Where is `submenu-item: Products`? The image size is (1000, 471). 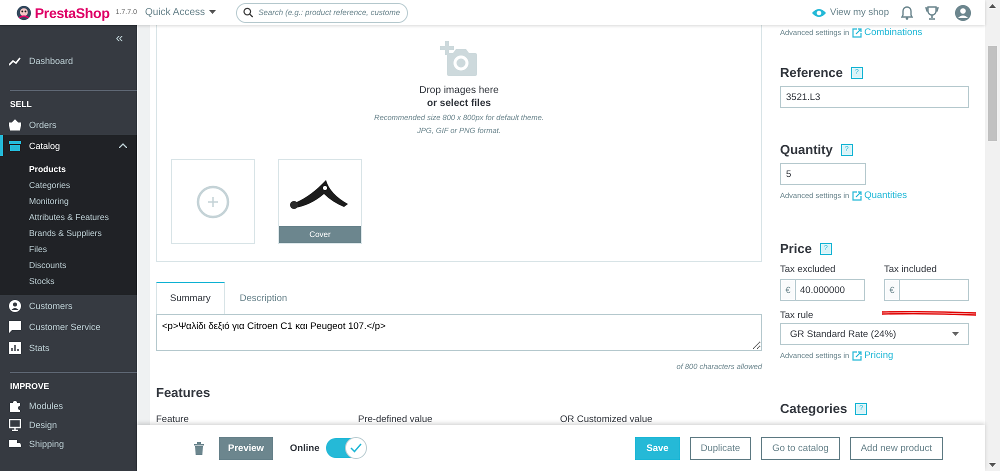
submenu-item: Products is located at coordinates (68, 169).